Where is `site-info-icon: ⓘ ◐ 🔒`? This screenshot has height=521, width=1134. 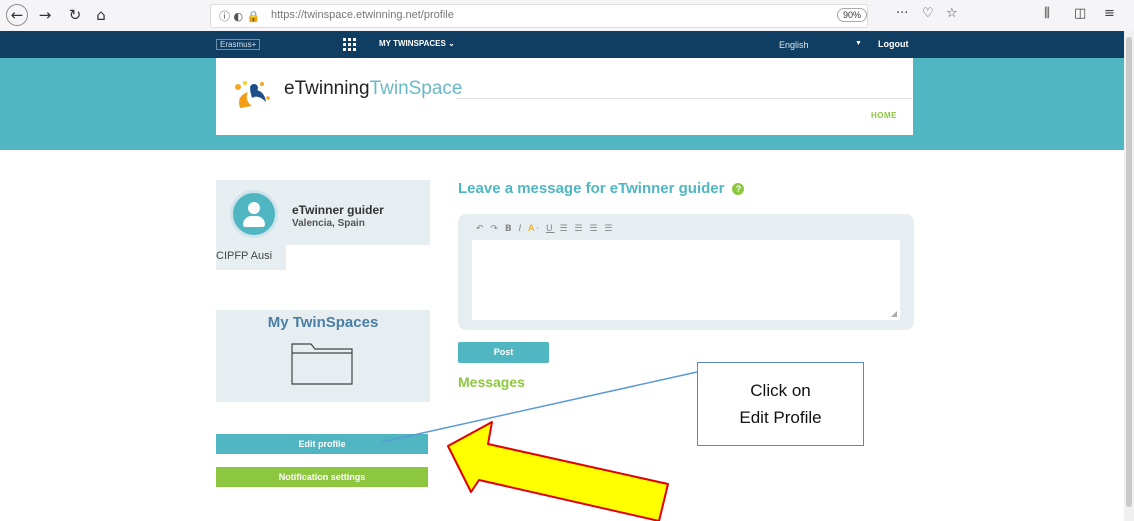 site-info-icon: ⓘ ◐ 🔒 is located at coordinates (239, 16).